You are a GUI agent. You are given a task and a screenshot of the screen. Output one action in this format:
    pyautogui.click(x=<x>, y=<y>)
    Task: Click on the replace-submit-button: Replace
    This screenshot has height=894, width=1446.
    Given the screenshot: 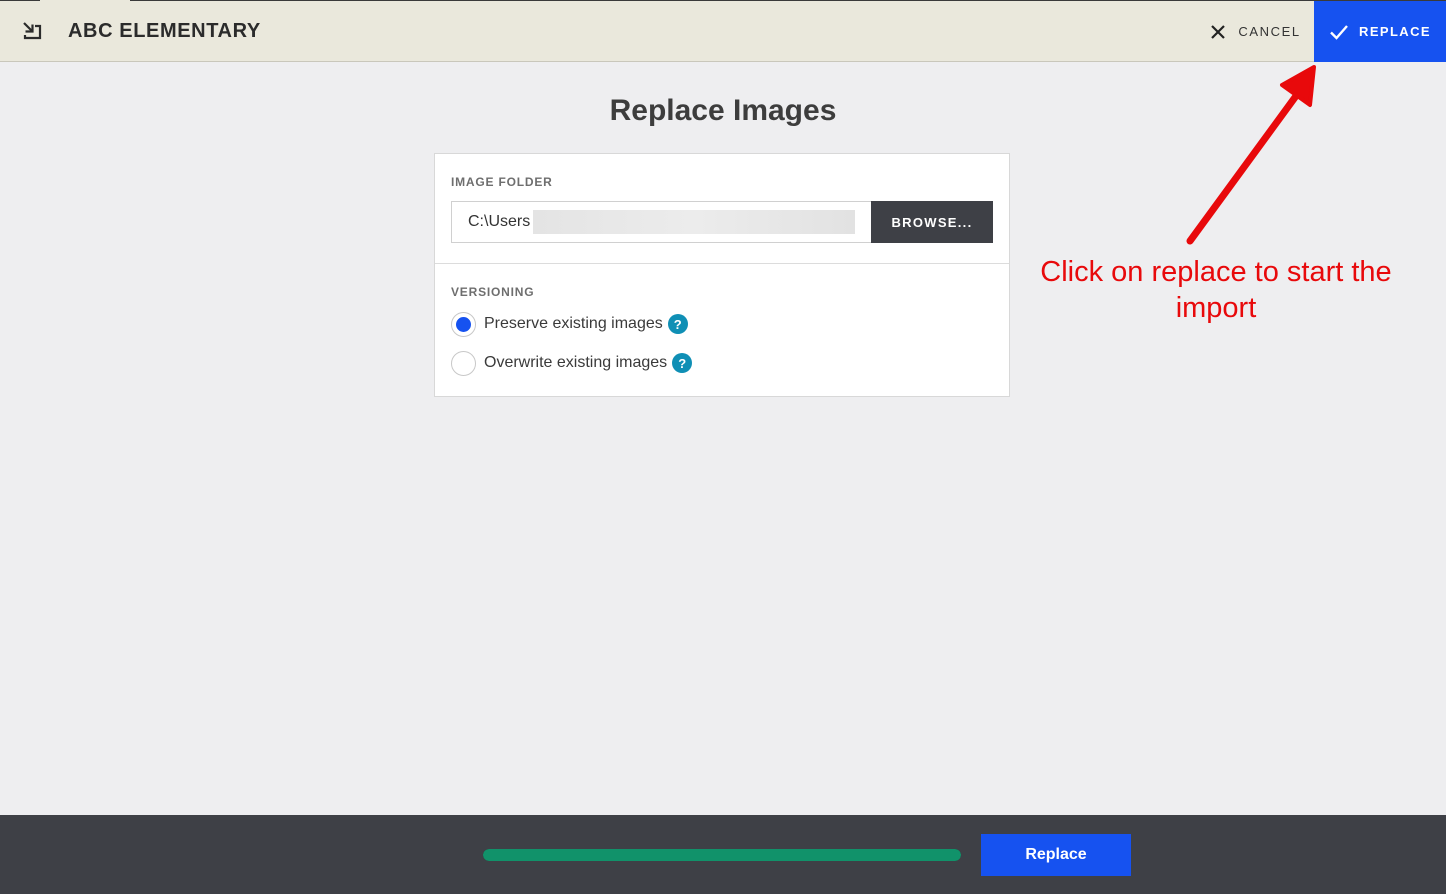 What is the action you would take?
    pyautogui.click(x=1056, y=855)
    